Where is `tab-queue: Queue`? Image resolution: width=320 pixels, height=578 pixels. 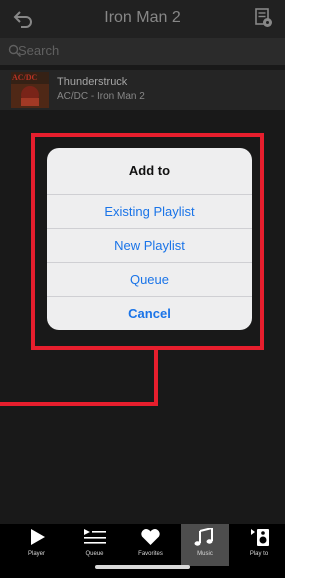
tab-queue: Queue is located at coordinates (94, 545).